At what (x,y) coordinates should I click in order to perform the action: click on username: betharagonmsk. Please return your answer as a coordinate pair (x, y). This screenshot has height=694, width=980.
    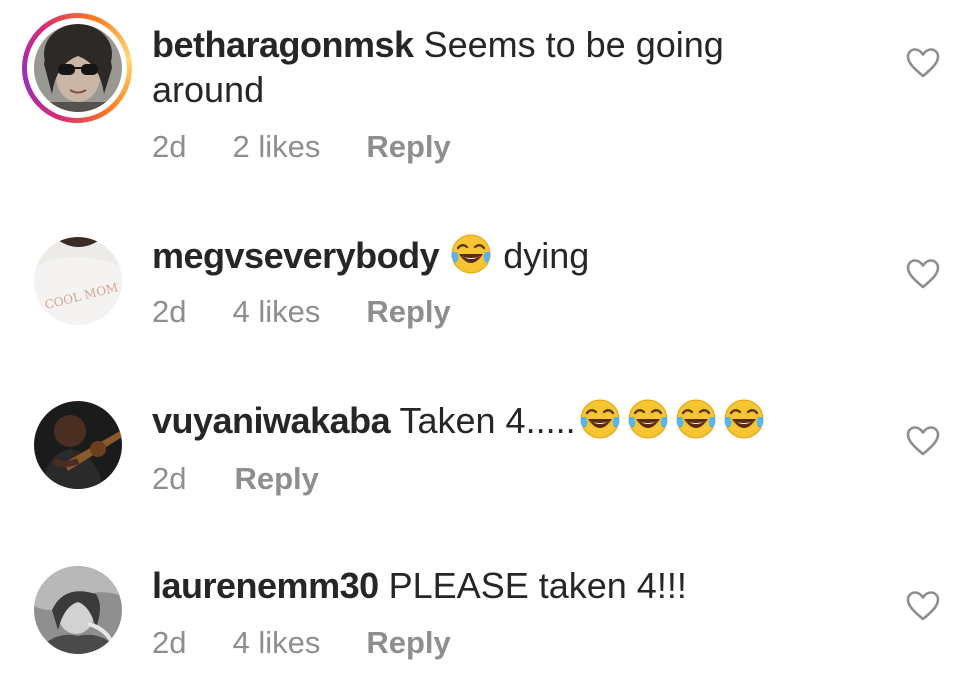
    Looking at the image, I should click on (283, 44).